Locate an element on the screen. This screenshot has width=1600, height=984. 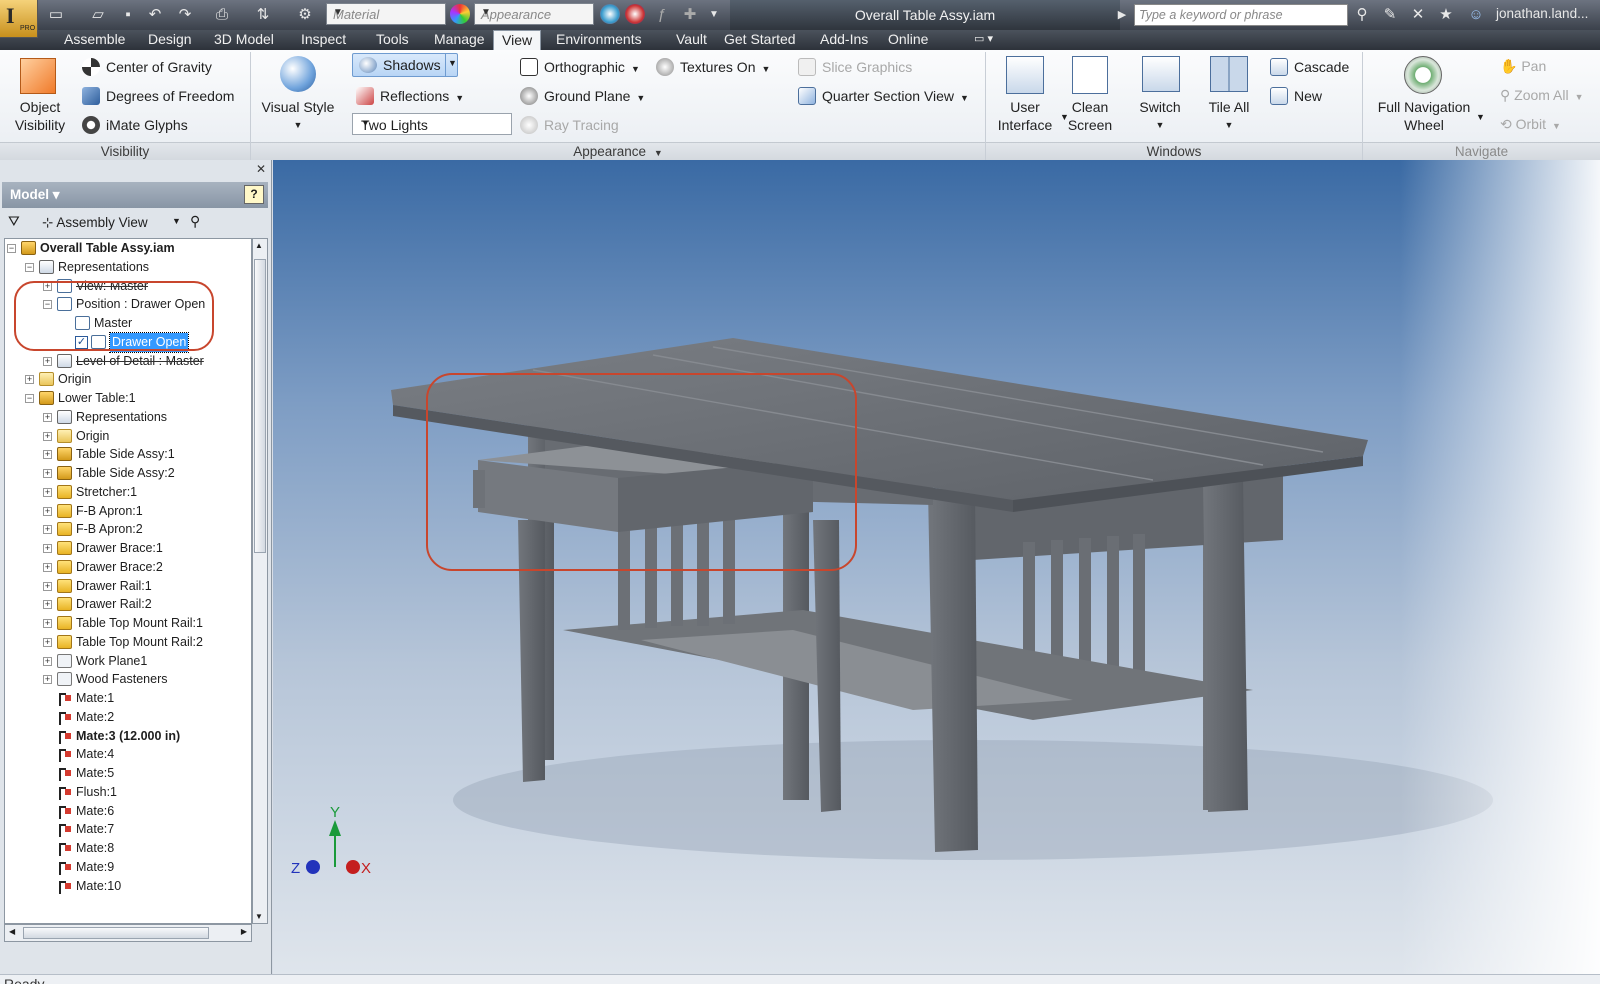
orthographic-button: Orthographic ▼ is located at coordinates (580, 67).